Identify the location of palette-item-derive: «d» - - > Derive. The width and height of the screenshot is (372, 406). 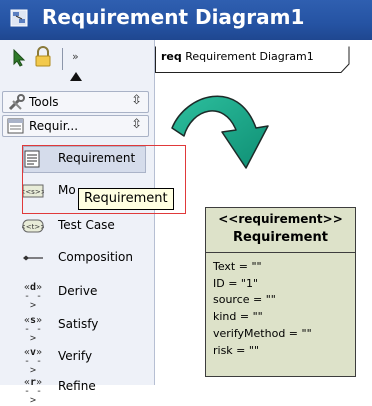
(75, 294).